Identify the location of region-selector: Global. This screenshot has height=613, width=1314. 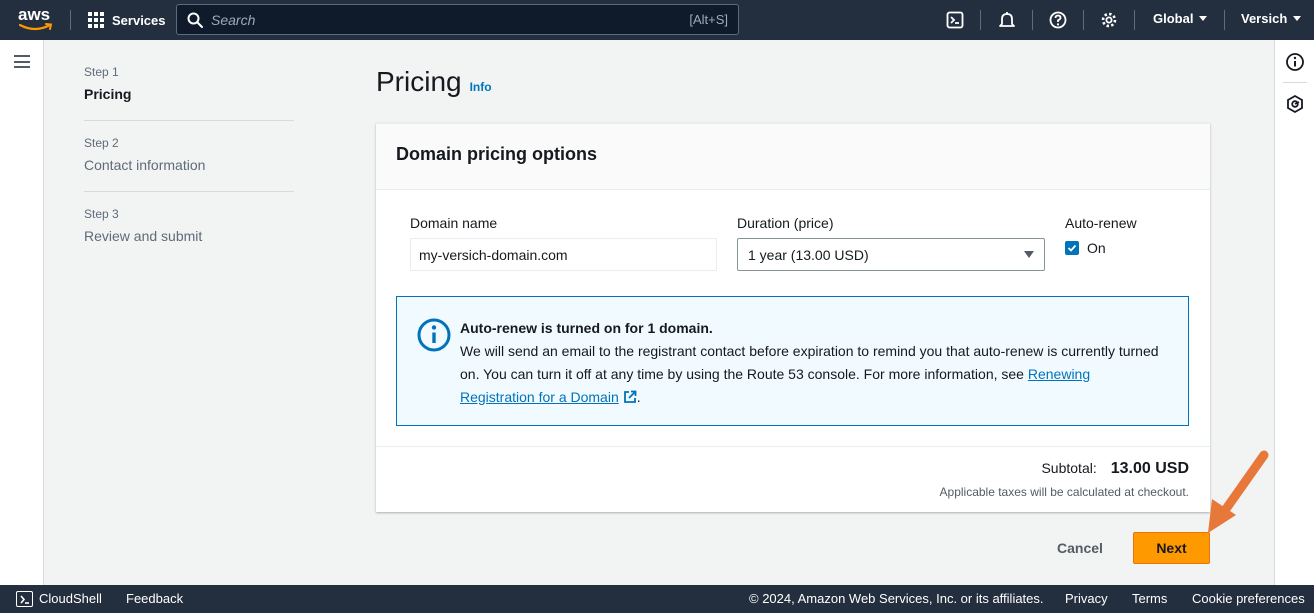
(1180, 18).